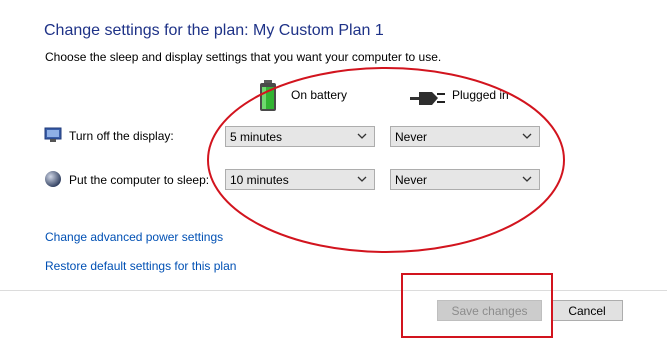  I want to click on power-plug-icon, so click(428, 99).